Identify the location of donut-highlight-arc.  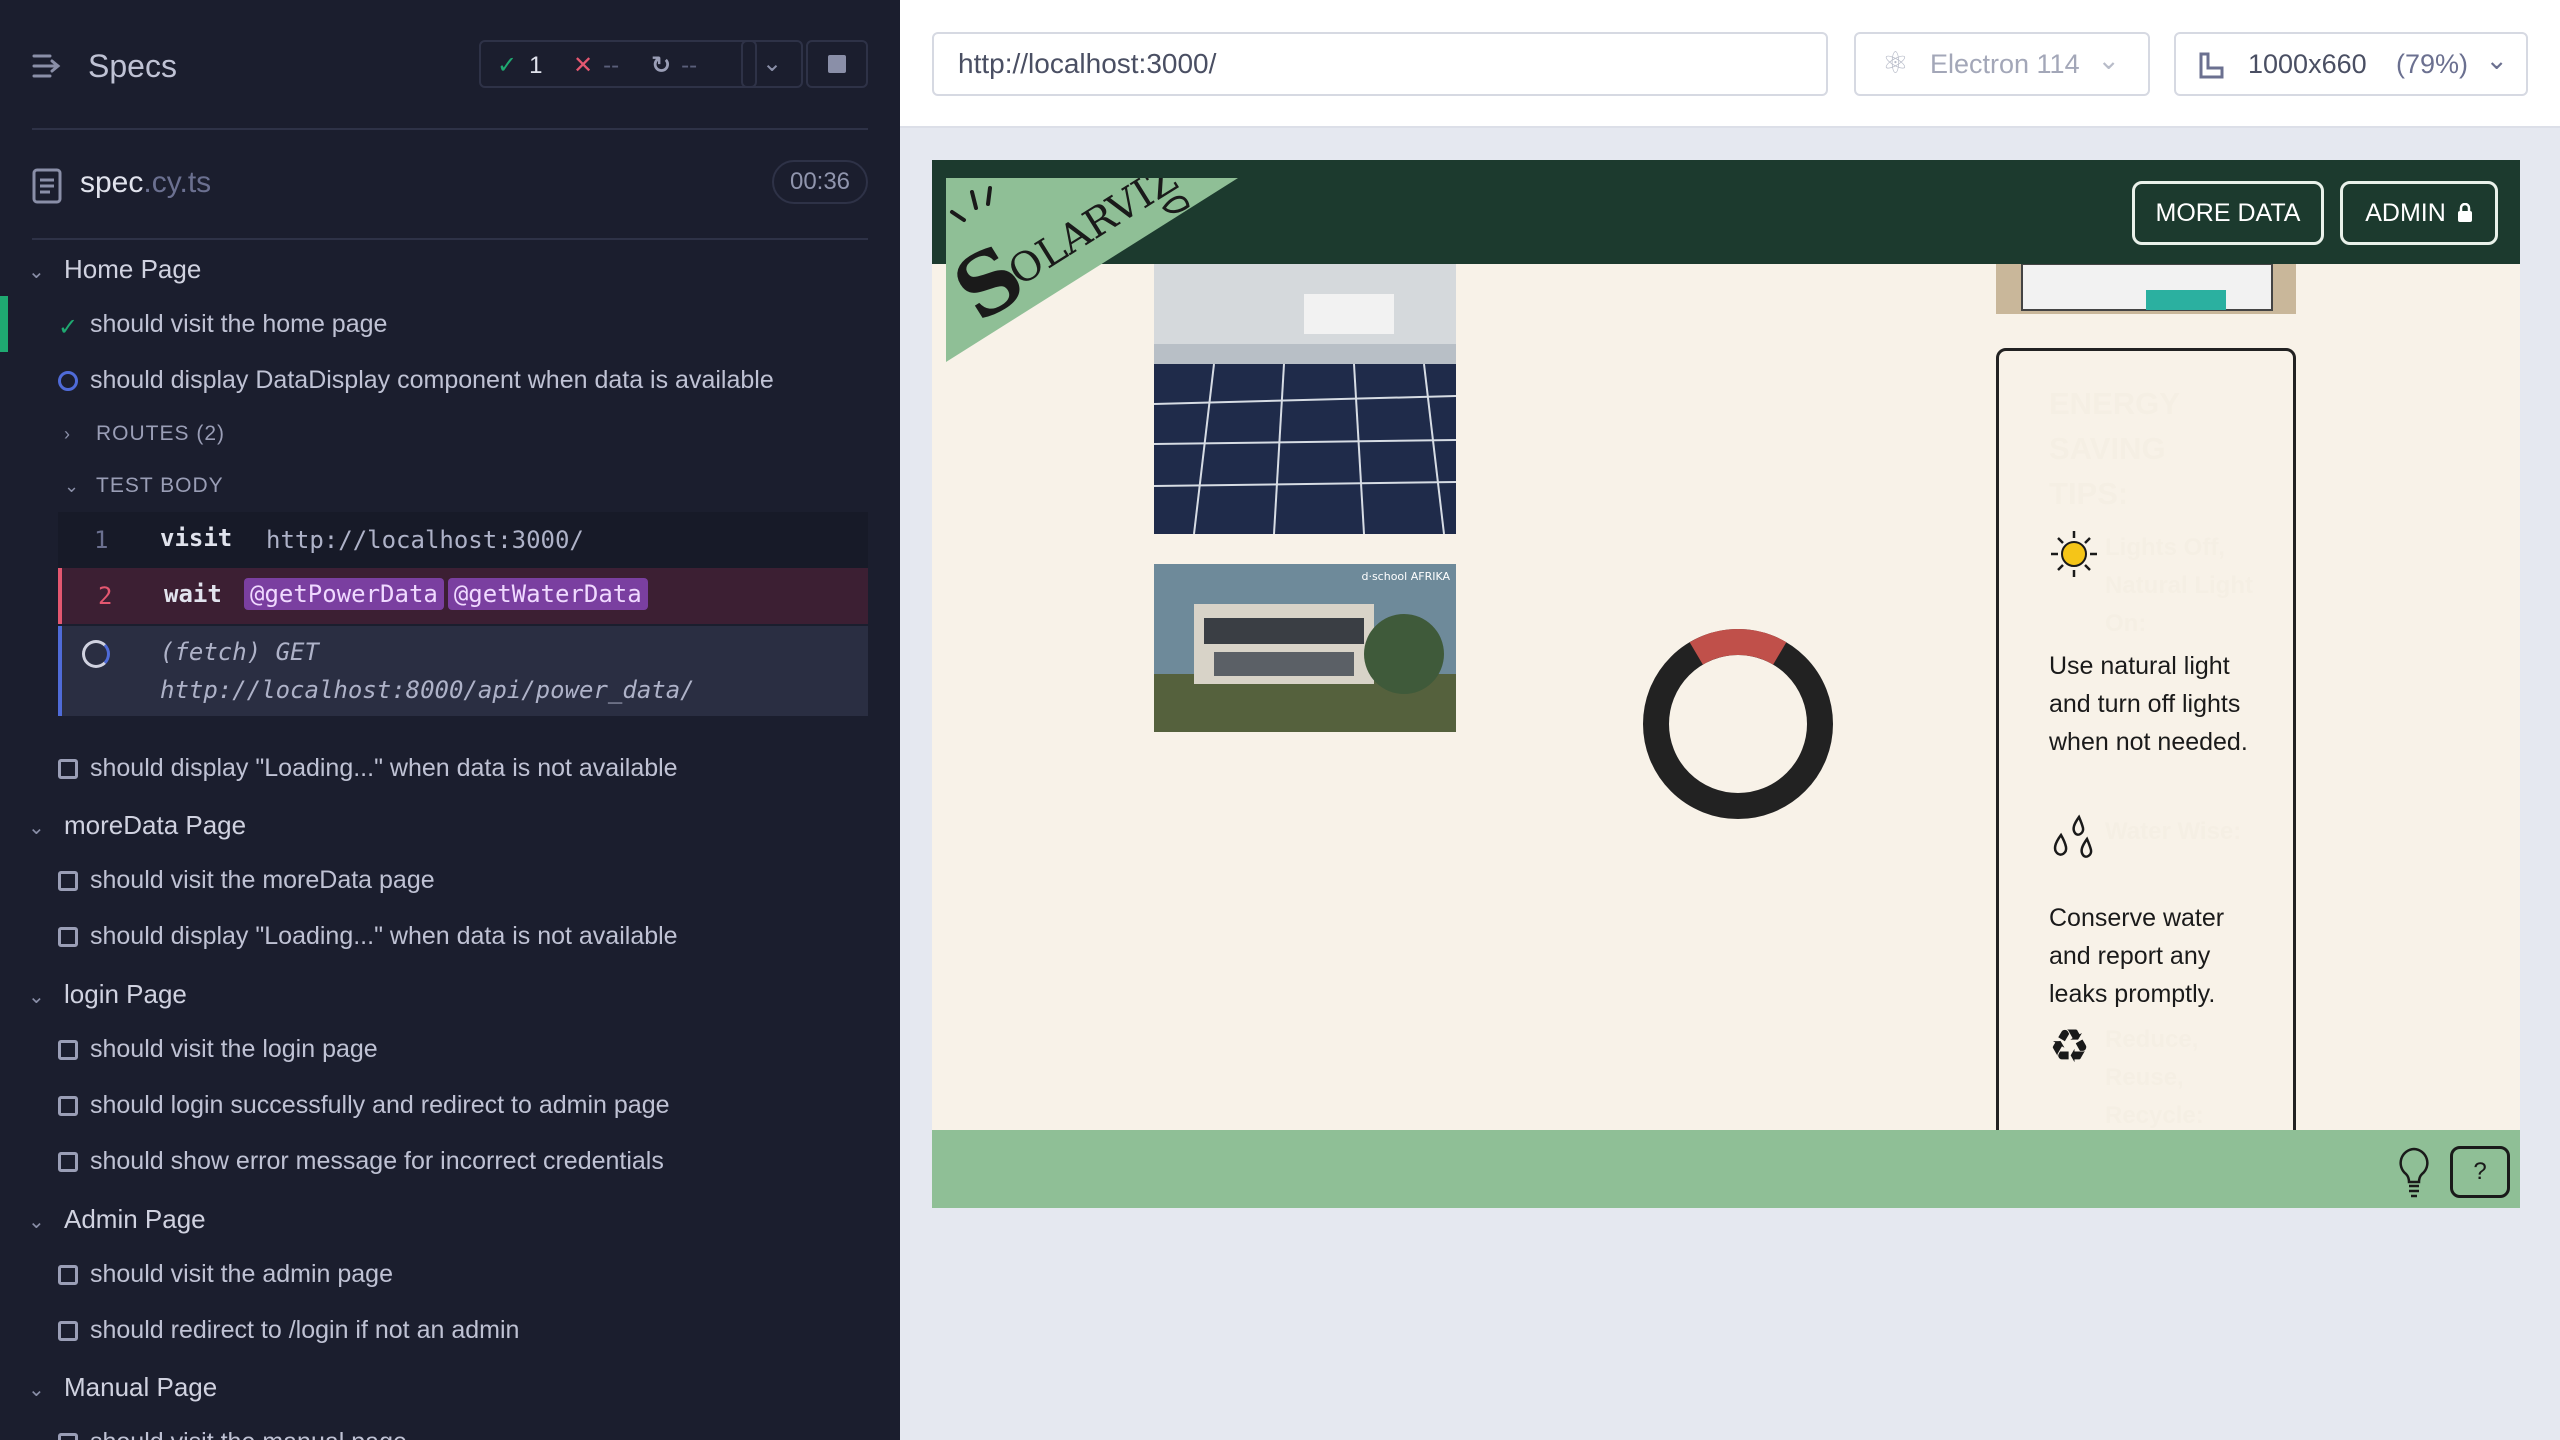
(1738, 647).